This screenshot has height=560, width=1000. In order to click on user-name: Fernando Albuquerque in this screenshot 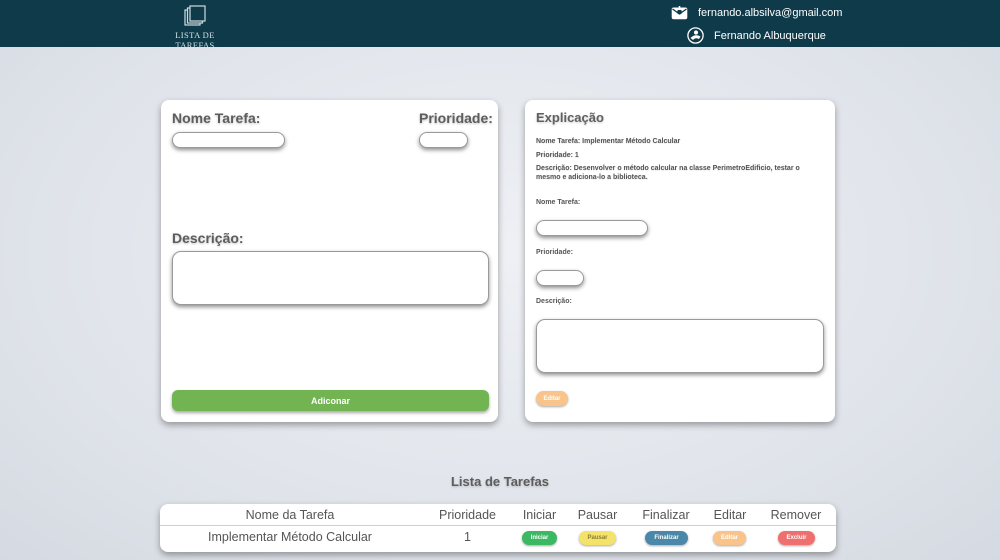, I will do `click(770, 35)`.